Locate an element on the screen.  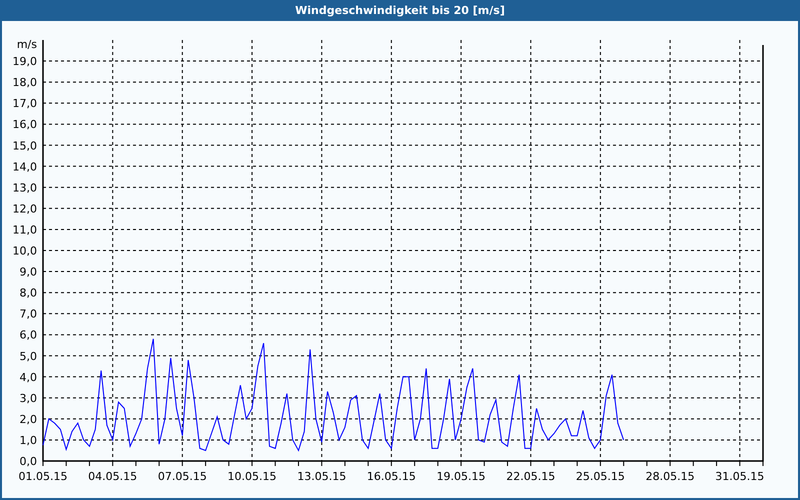
y-tick-label: 7,0 is located at coordinates (28, 314).